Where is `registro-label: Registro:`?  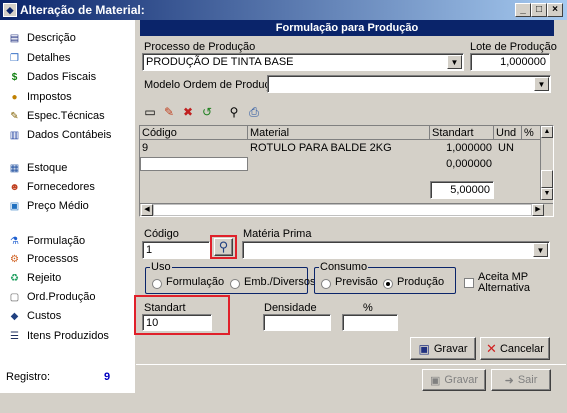
registro-label: Registro: is located at coordinates (28, 377).